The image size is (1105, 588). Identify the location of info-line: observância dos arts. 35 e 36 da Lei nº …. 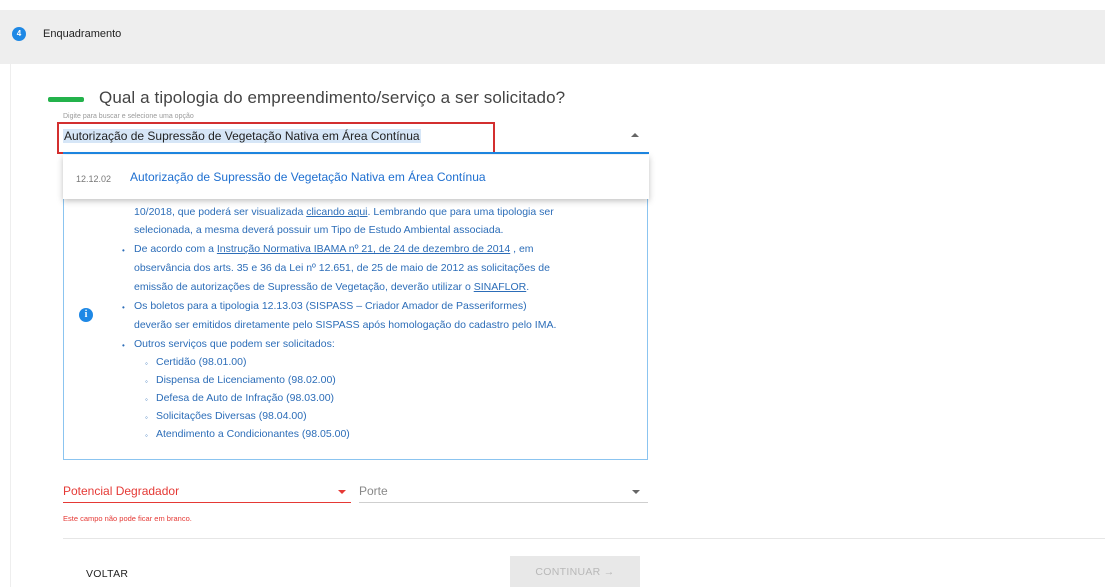
(342, 268).